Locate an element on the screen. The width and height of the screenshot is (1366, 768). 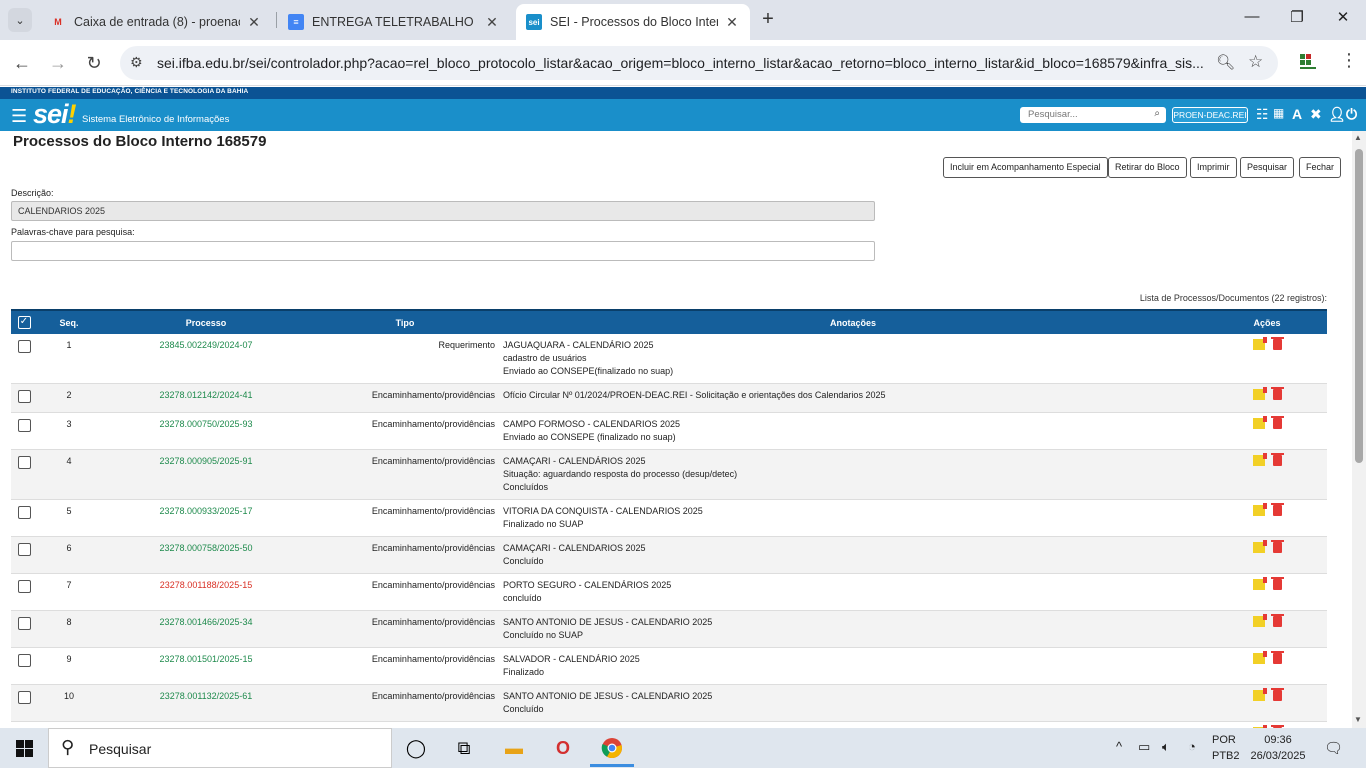
tab-search-icon: ⌄ is located at coordinates (20, 20).